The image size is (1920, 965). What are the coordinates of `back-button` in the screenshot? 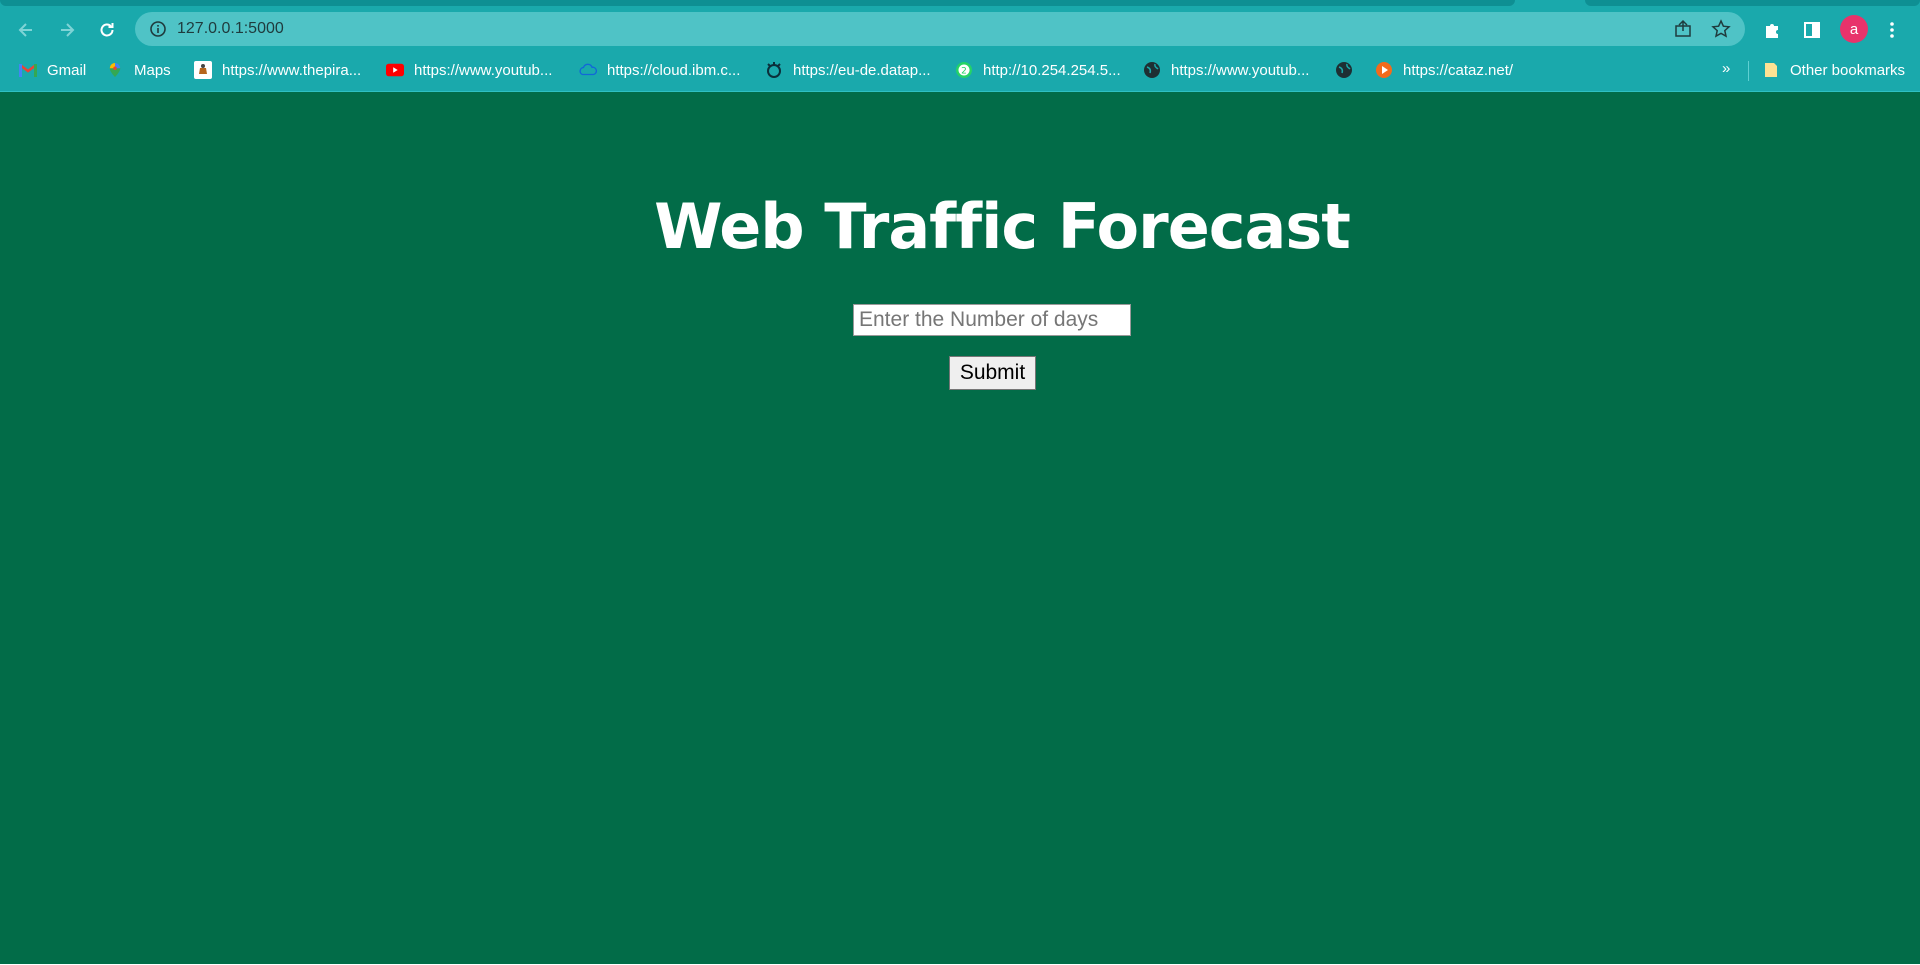 It's located at (26, 30).